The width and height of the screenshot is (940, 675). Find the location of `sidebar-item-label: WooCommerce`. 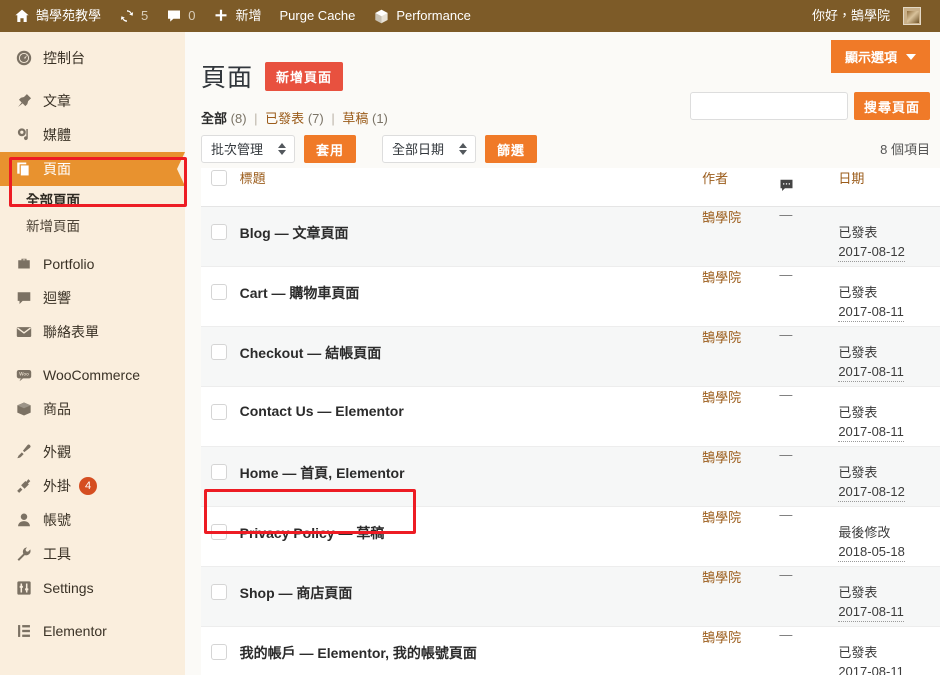

sidebar-item-label: WooCommerce is located at coordinates (91, 375).